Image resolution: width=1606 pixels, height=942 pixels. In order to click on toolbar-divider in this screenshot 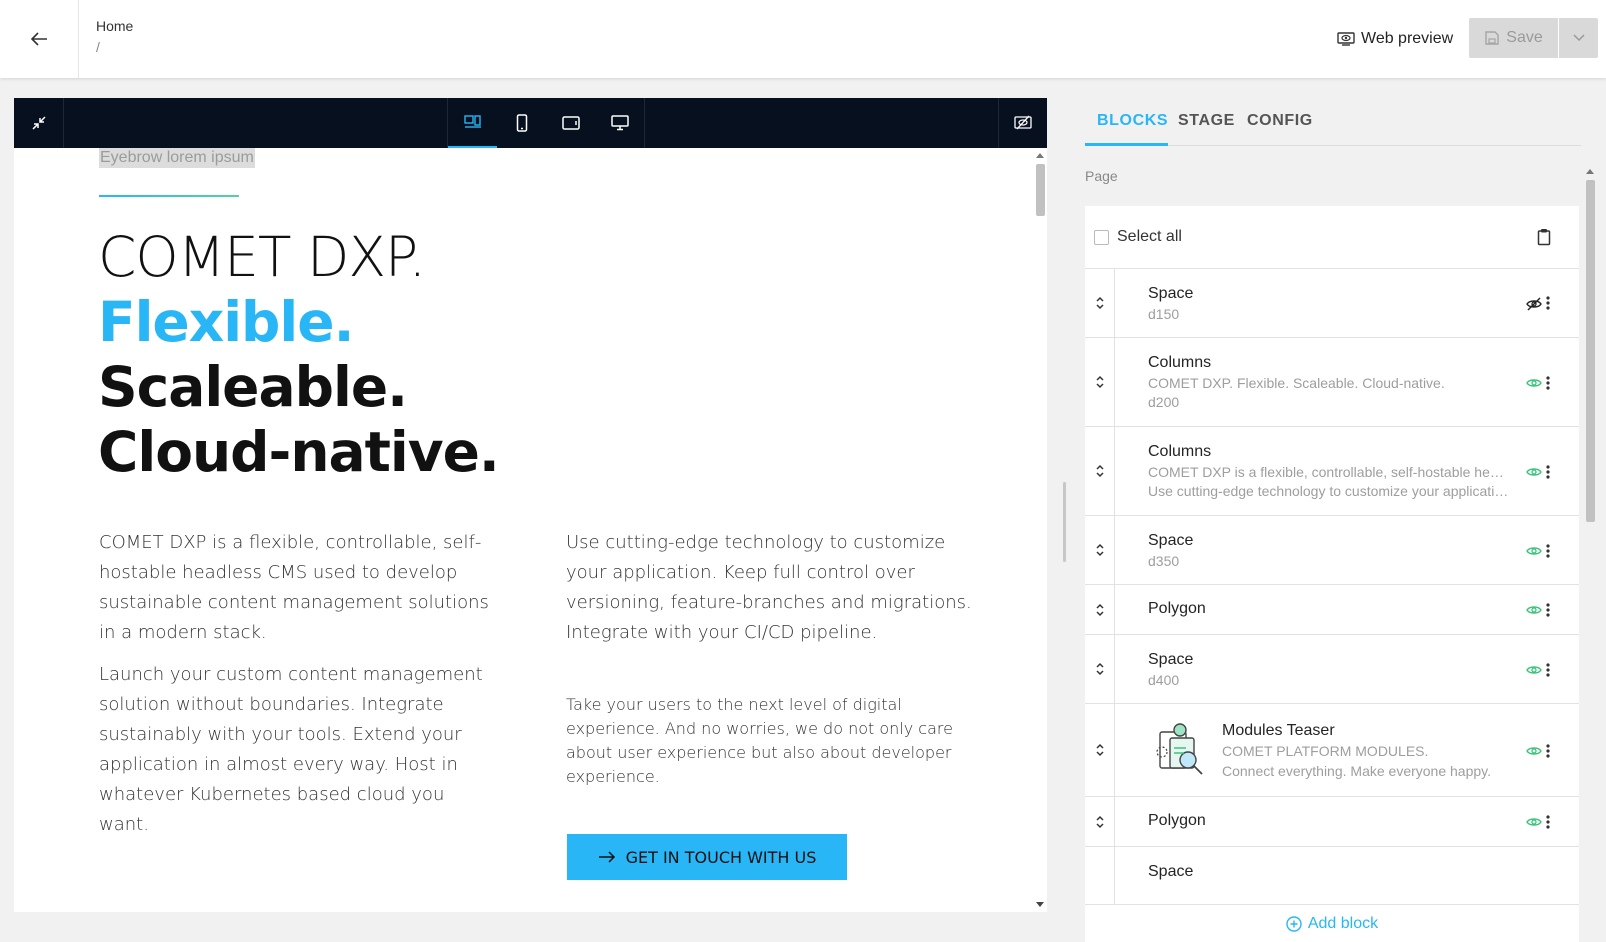, I will do `click(63, 123)`.